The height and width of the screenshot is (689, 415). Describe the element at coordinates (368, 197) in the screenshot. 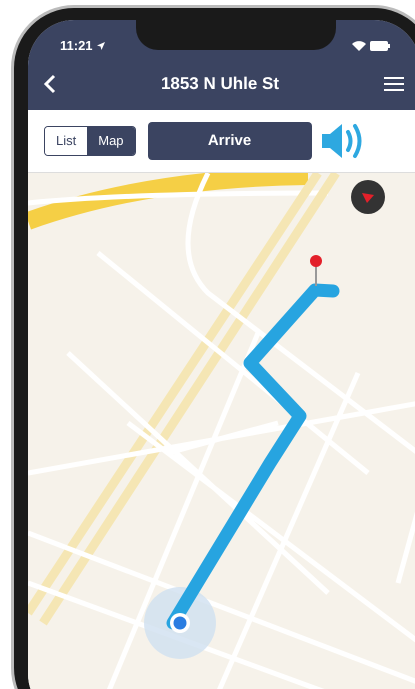

I see `compass-icon` at that location.